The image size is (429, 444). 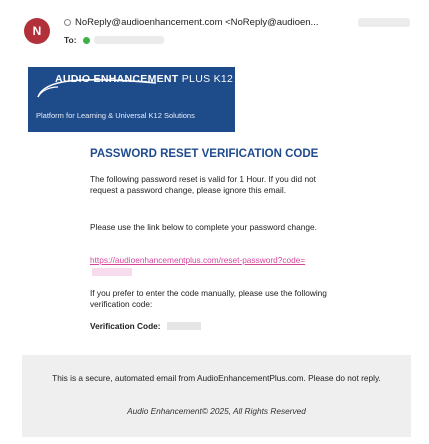 What do you see at coordinates (125, 326) in the screenshot?
I see `verification-code-label: Verification Code:` at bounding box center [125, 326].